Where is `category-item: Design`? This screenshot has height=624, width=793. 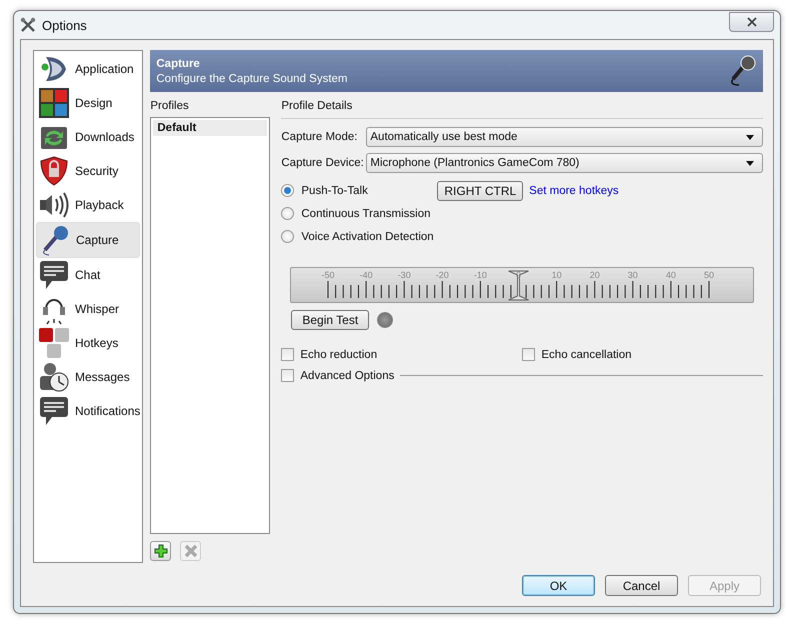 category-item: Design is located at coordinates (88, 103).